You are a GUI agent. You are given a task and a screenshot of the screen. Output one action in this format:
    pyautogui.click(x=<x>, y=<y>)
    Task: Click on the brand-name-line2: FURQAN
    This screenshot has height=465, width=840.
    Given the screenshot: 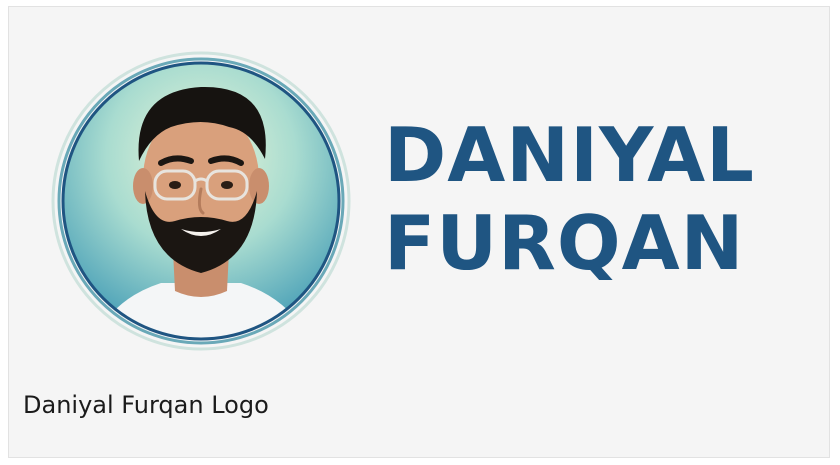 What is the action you would take?
    pyautogui.click(x=564, y=243)
    